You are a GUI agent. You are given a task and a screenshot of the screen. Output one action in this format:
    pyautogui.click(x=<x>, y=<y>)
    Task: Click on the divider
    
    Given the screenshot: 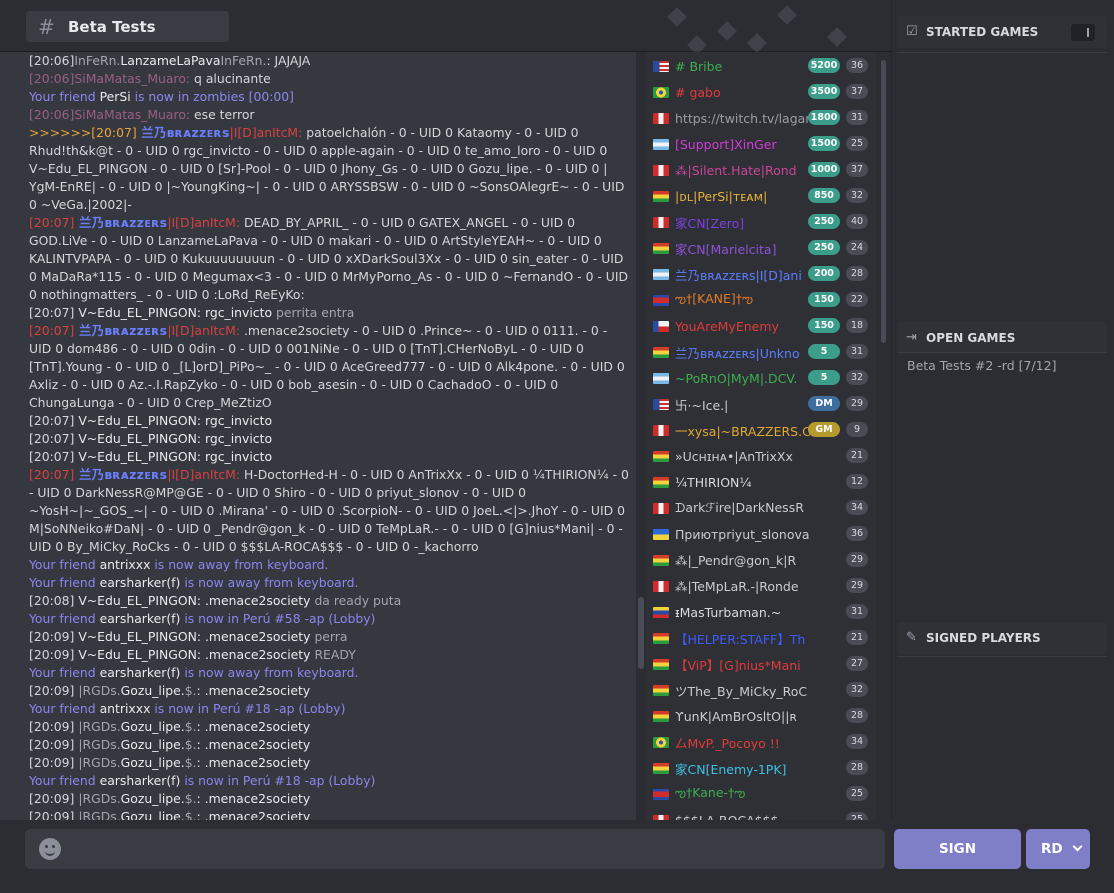 What is the action you would take?
    pyautogui.click(x=1002, y=52)
    